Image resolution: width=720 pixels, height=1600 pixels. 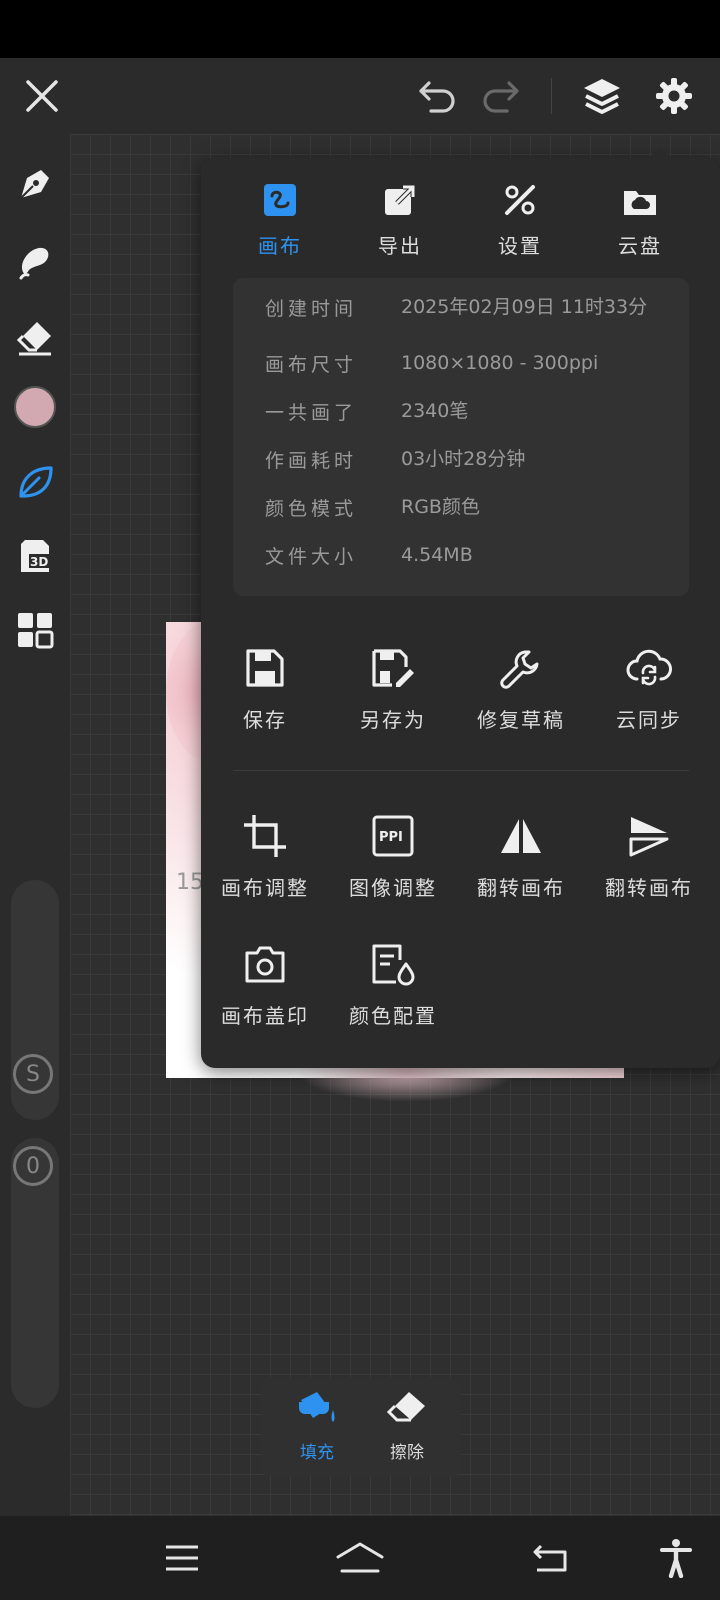 I want to click on close-icon, so click(x=42, y=96).